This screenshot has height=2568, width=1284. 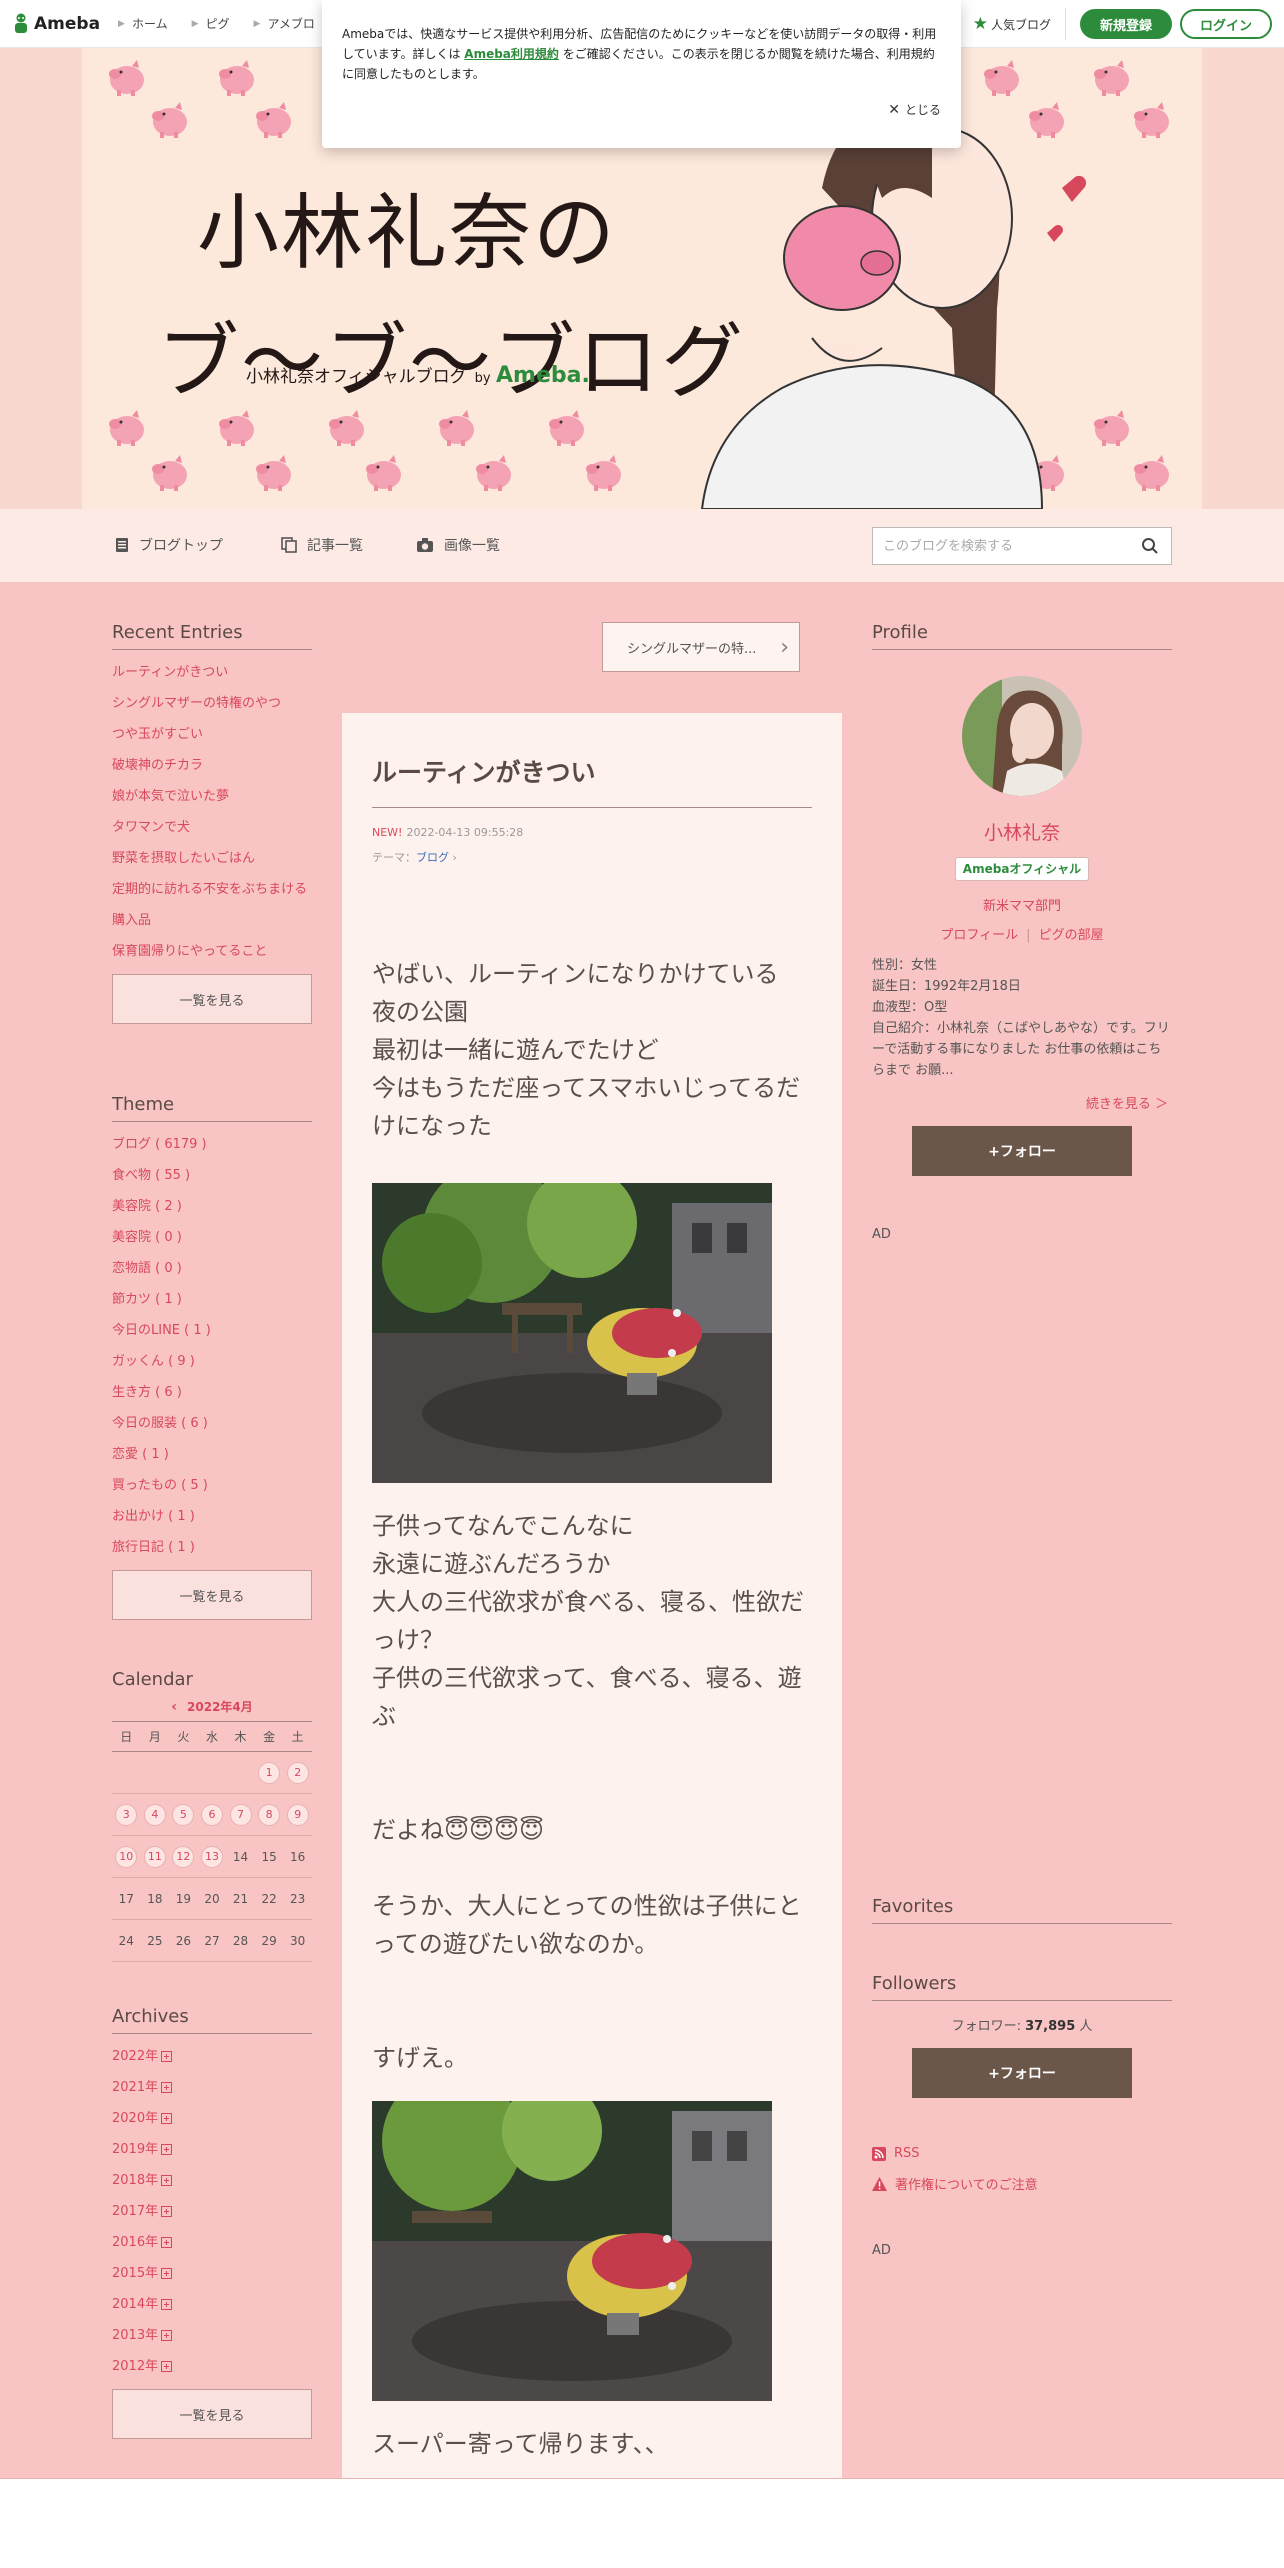 I want to click on recent-entry-link: ルーティンがきつい, so click(x=212, y=672).